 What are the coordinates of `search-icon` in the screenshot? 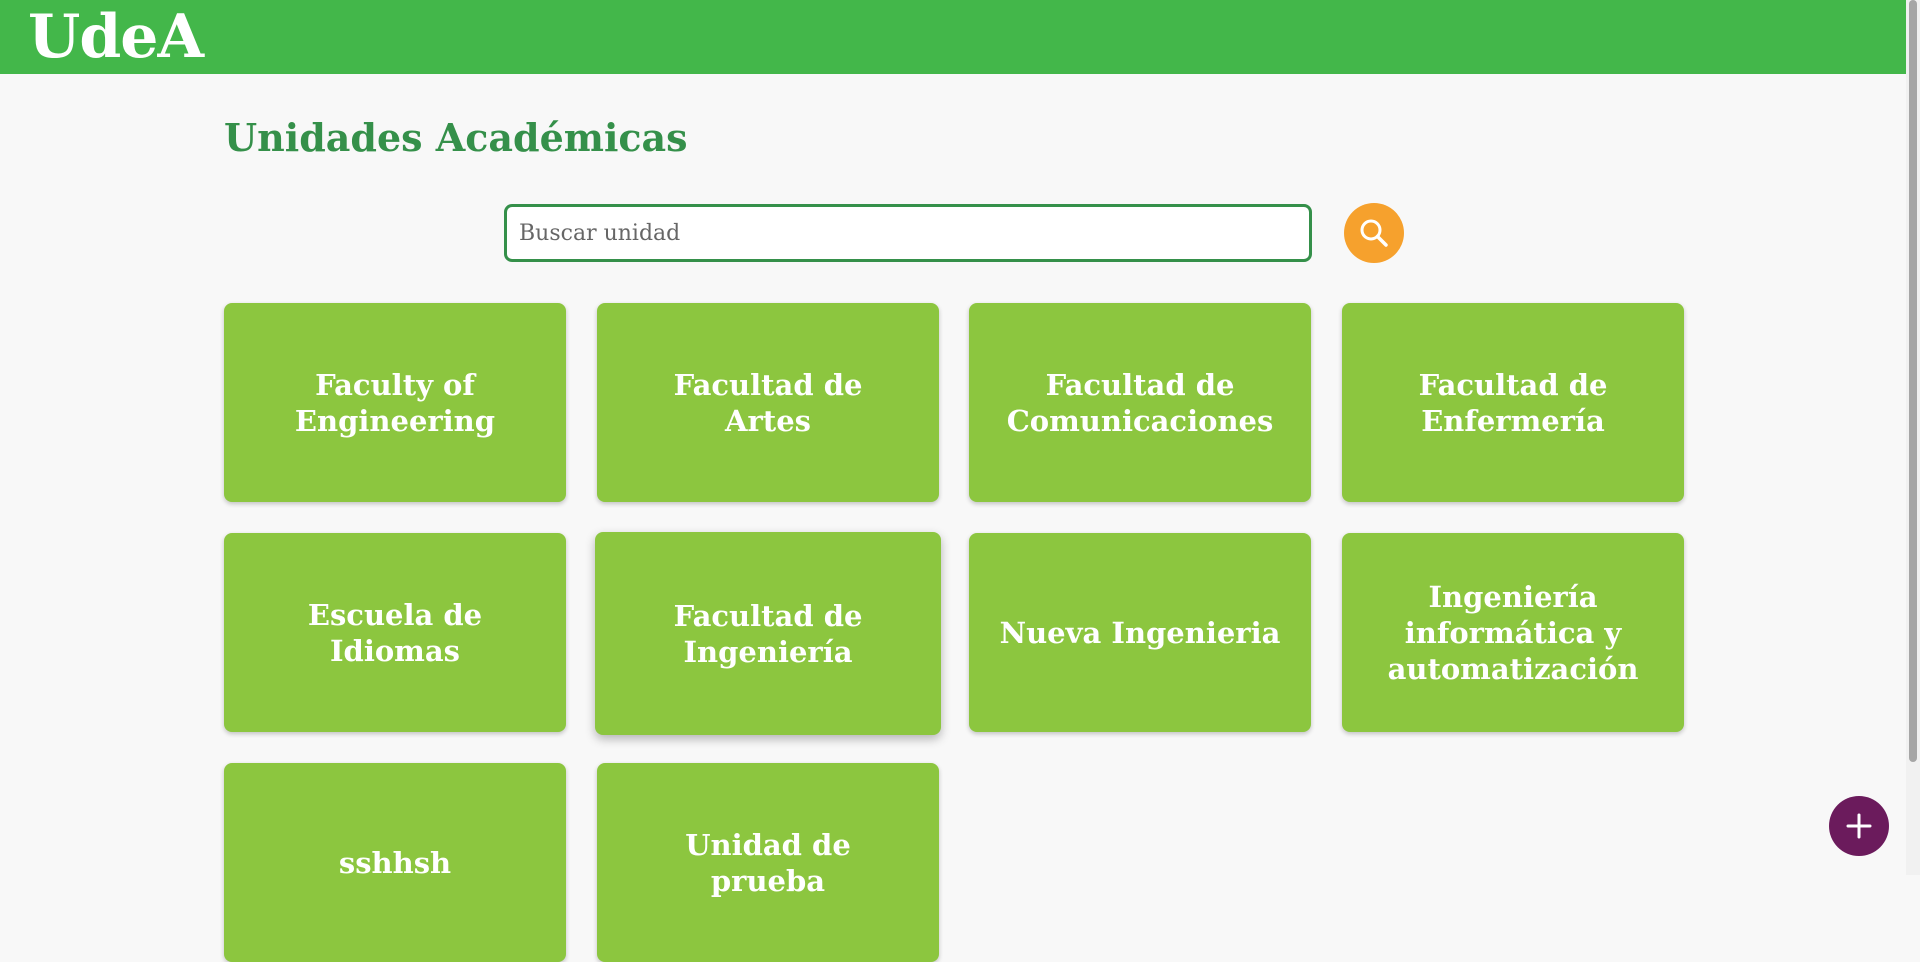 It's located at (1374, 233).